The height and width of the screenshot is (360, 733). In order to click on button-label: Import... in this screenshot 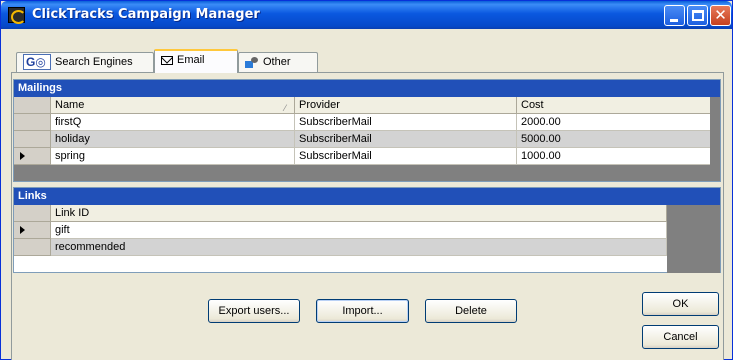, I will do `click(362, 311)`.